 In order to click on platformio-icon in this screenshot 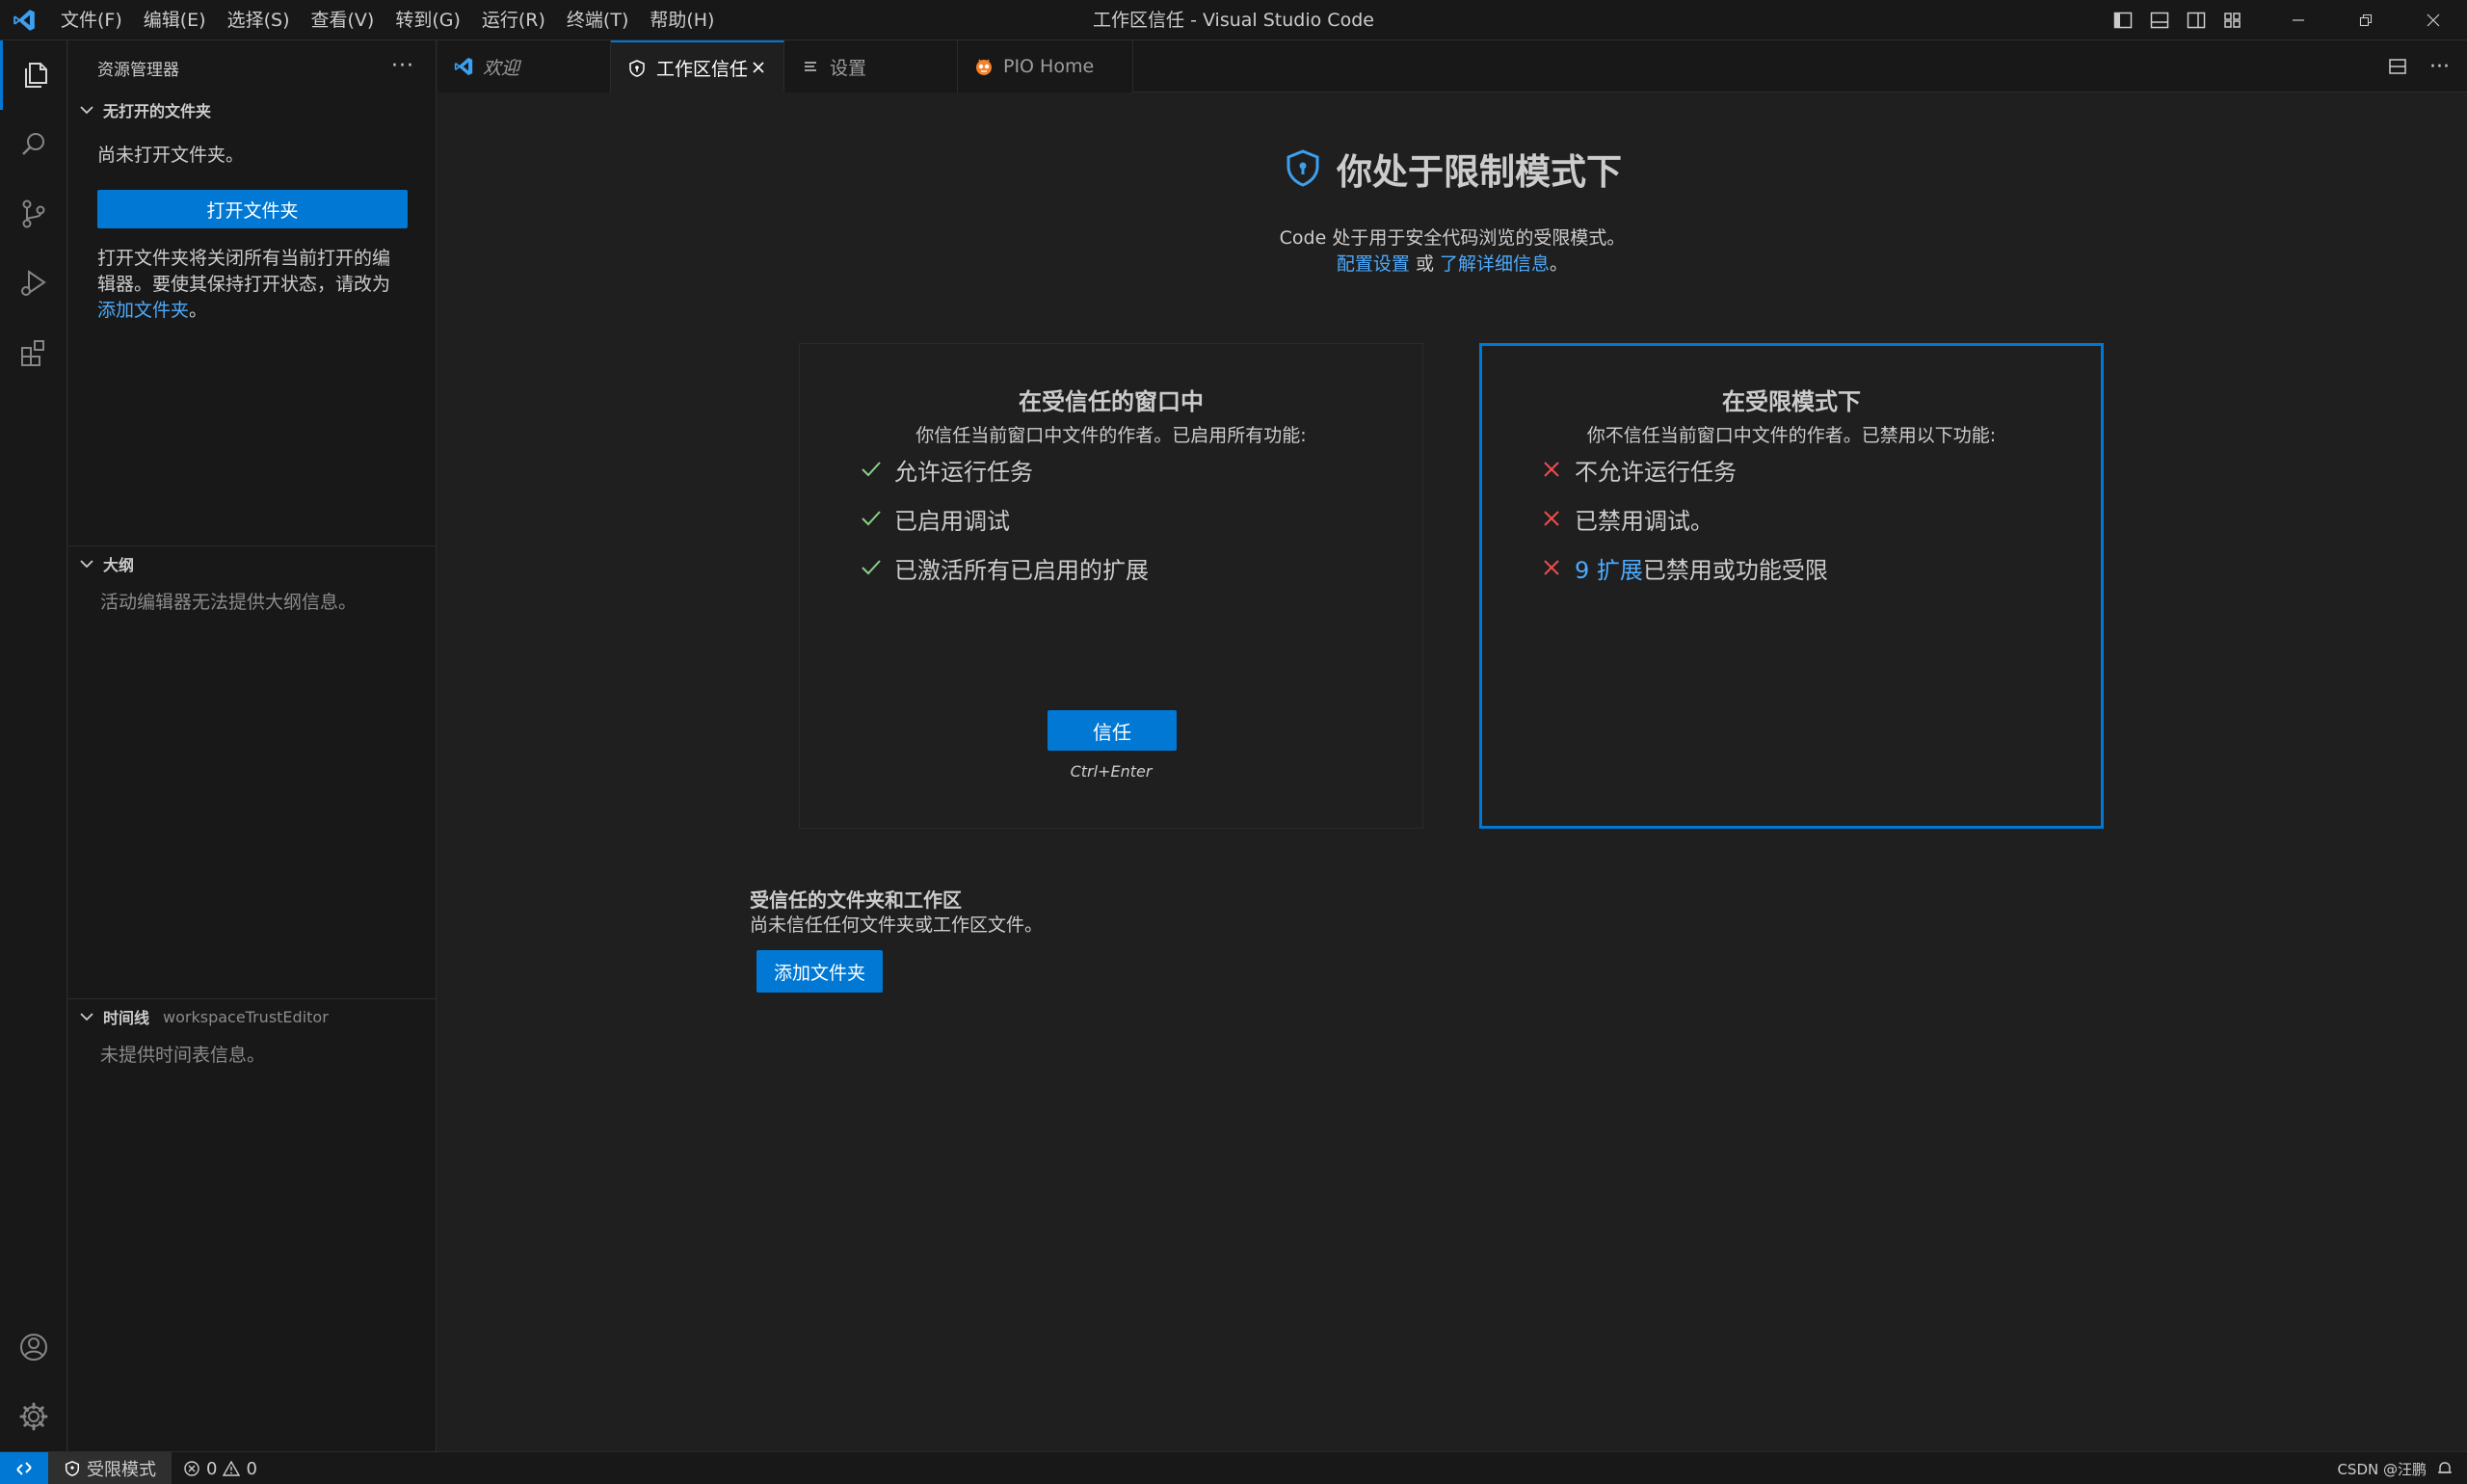, I will do `click(984, 66)`.